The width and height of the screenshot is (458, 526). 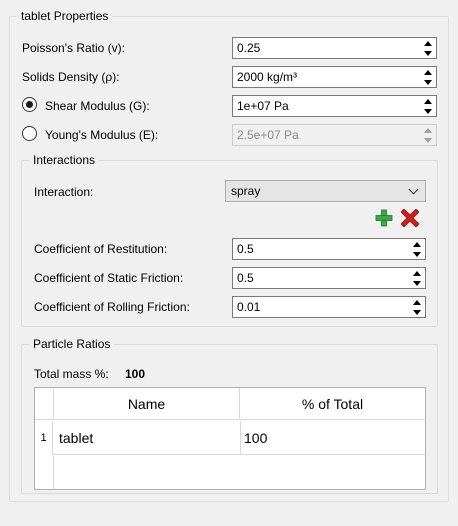 What do you see at coordinates (65, 16) in the screenshot?
I see `tablet-properties-title: tablet Properties` at bounding box center [65, 16].